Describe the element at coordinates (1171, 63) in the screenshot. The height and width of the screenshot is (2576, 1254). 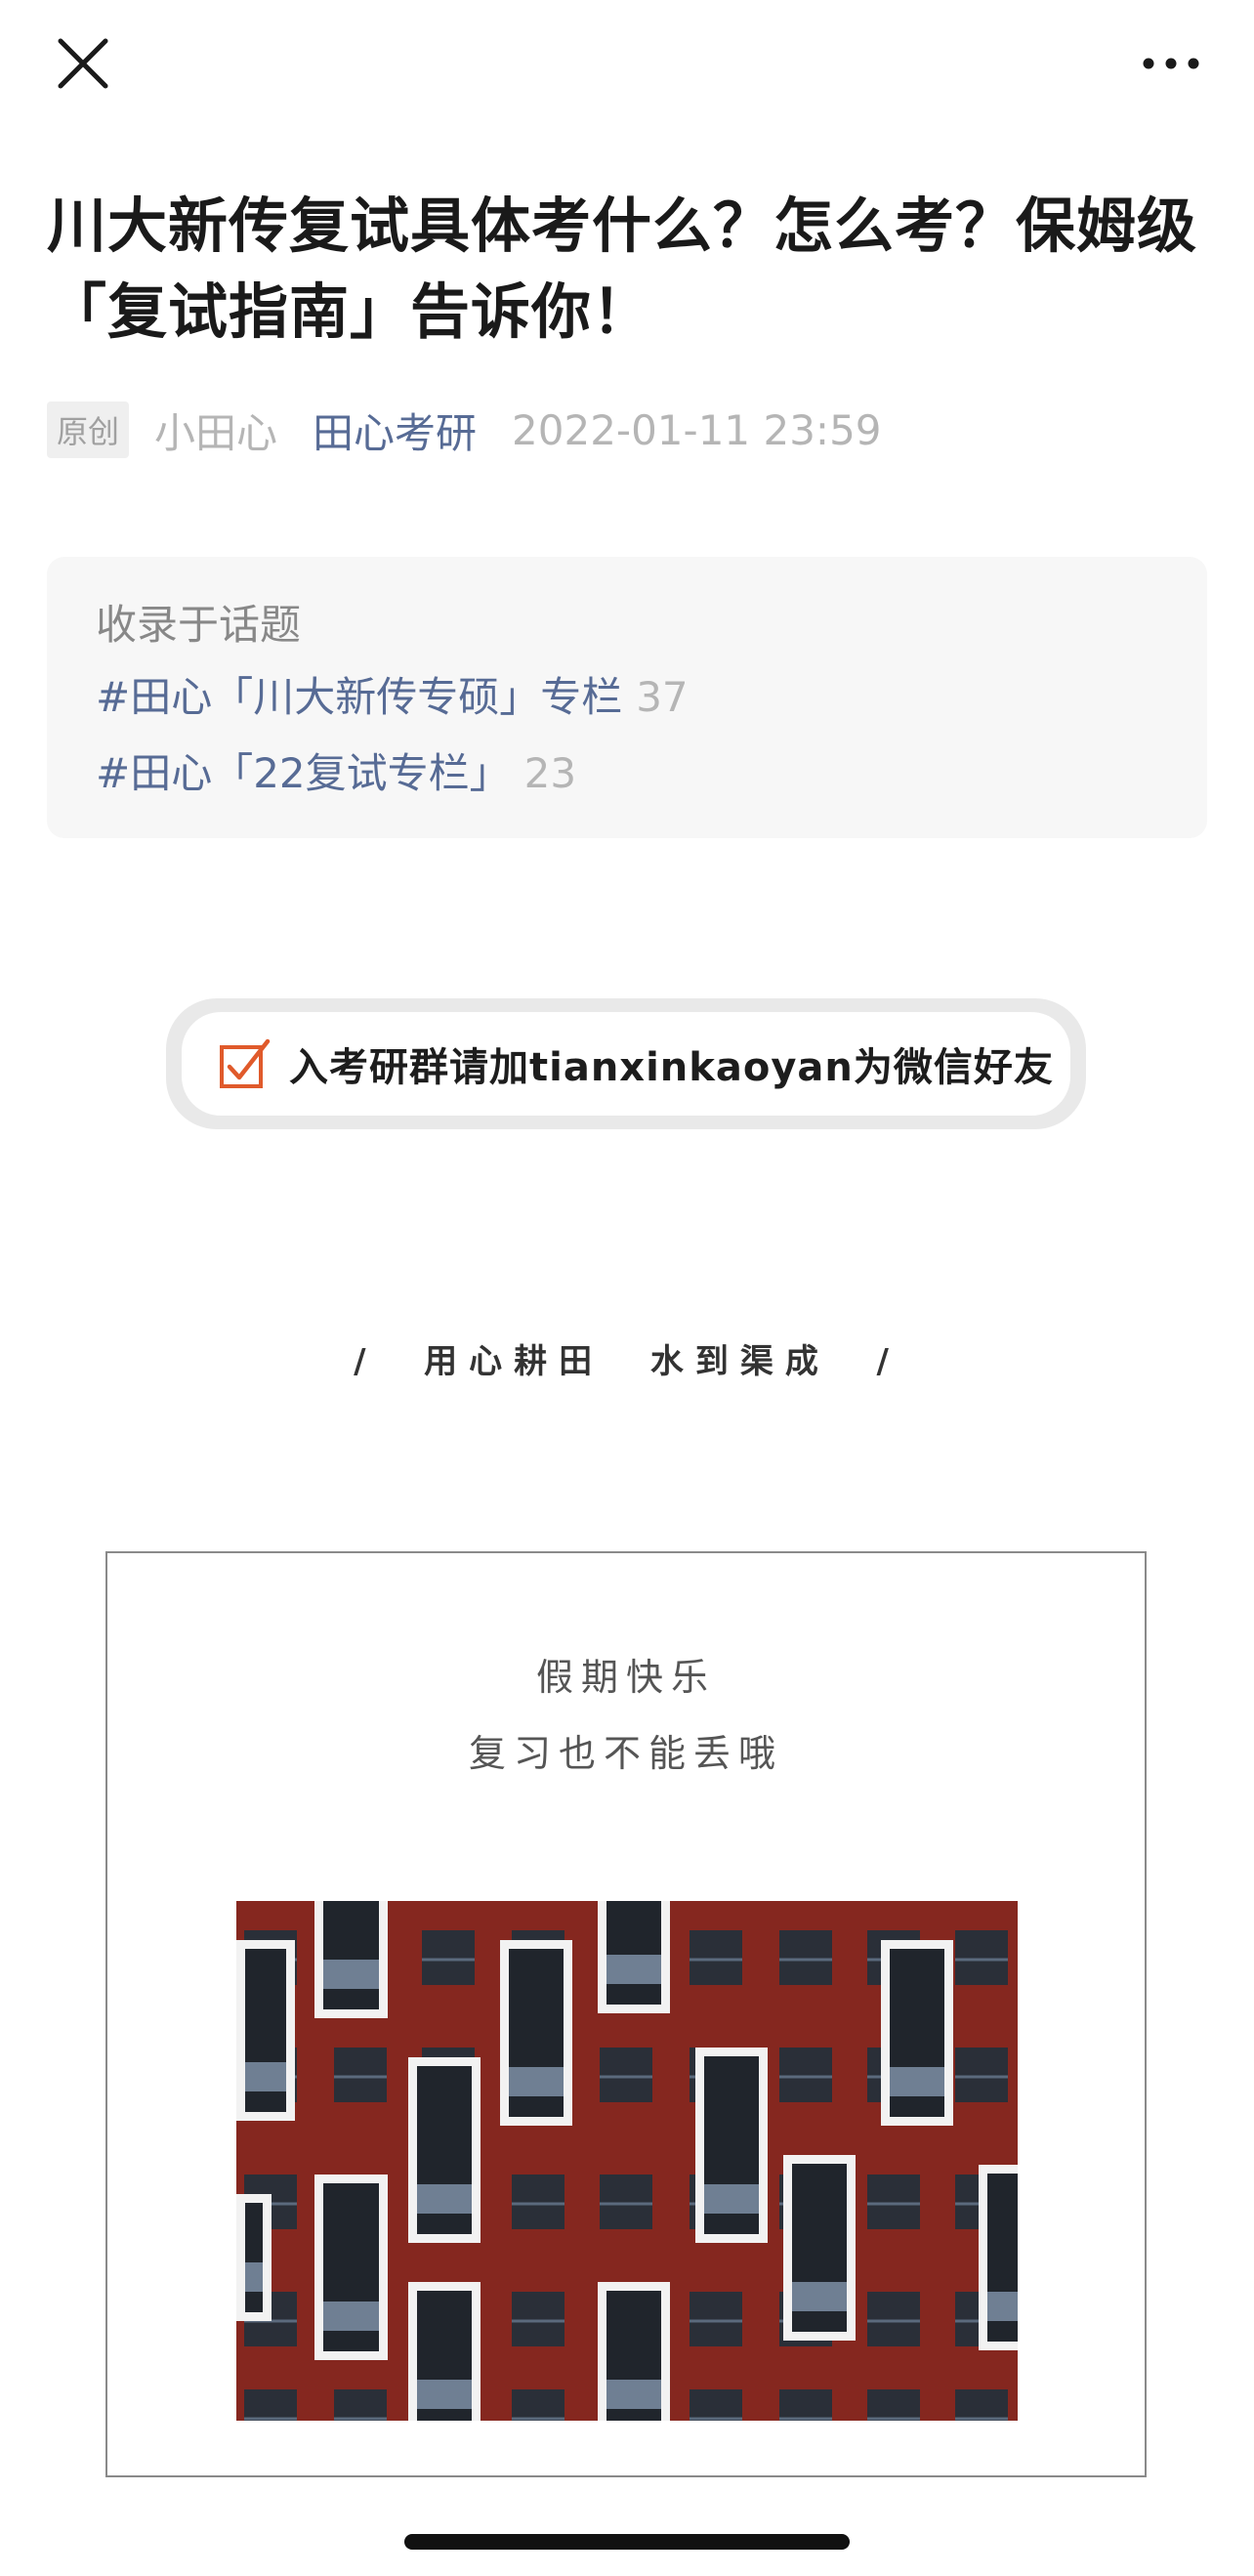
I see `more-icon` at that location.